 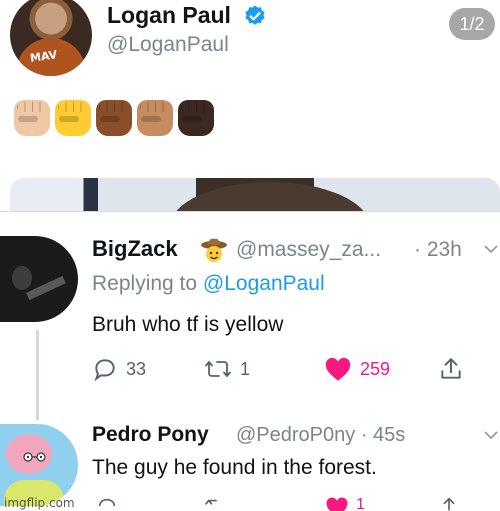 What do you see at coordinates (234, 467) in the screenshot?
I see `reply-text: The guy he found in the forest.` at bounding box center [234, 467].